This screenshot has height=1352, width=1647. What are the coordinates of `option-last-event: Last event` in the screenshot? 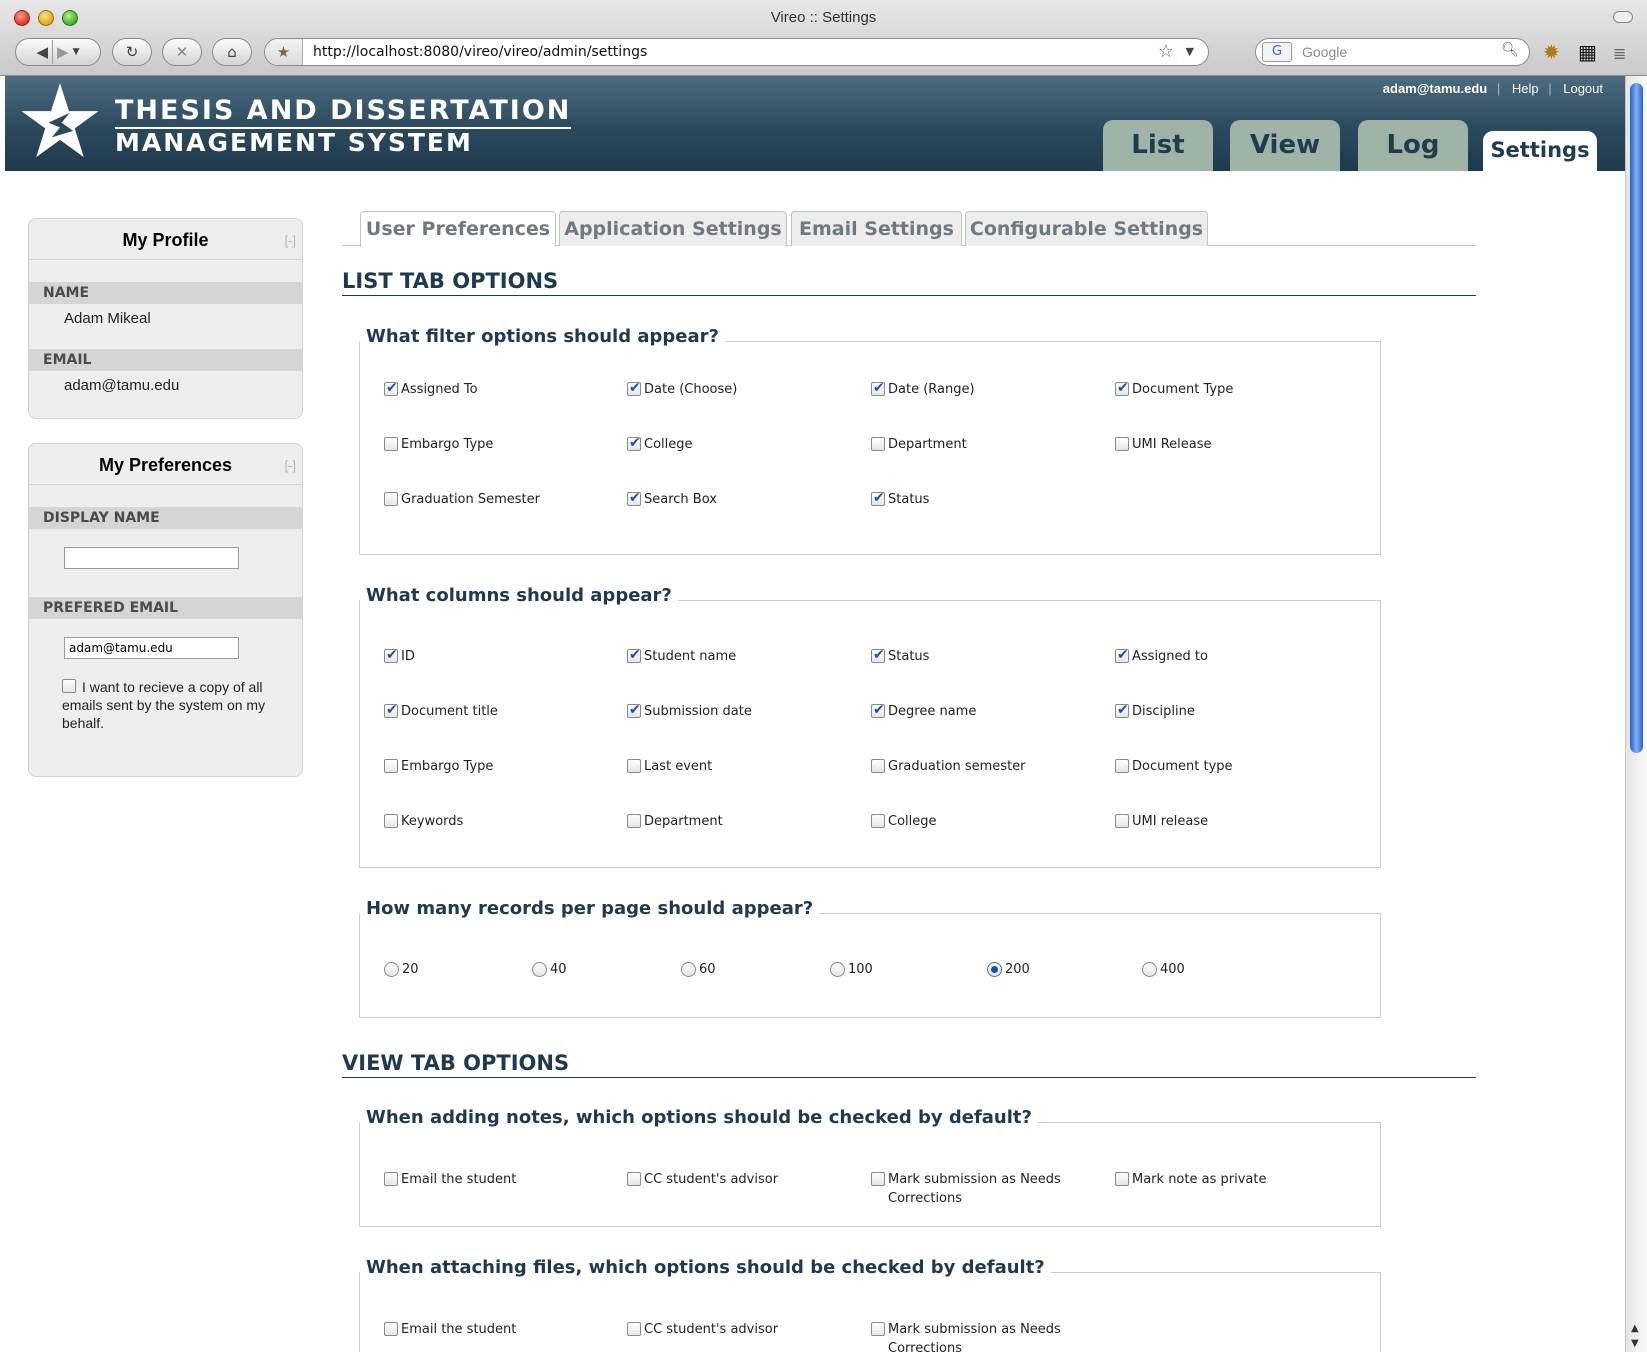 It's located at (669, 766).